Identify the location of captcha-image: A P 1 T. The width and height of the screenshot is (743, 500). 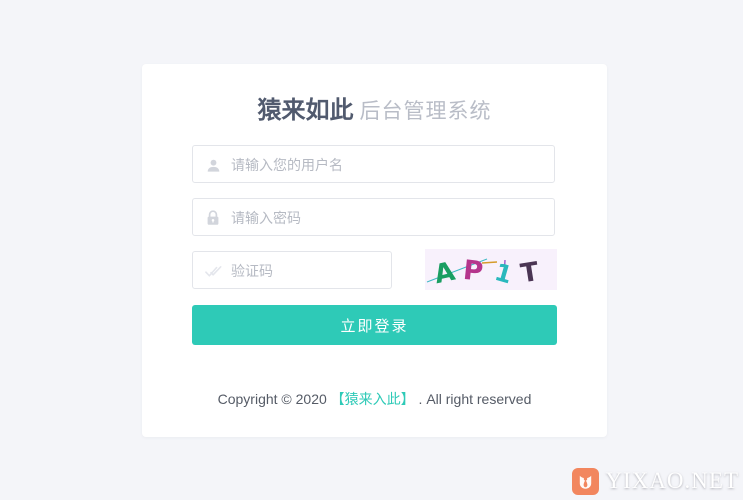
(491, 269).